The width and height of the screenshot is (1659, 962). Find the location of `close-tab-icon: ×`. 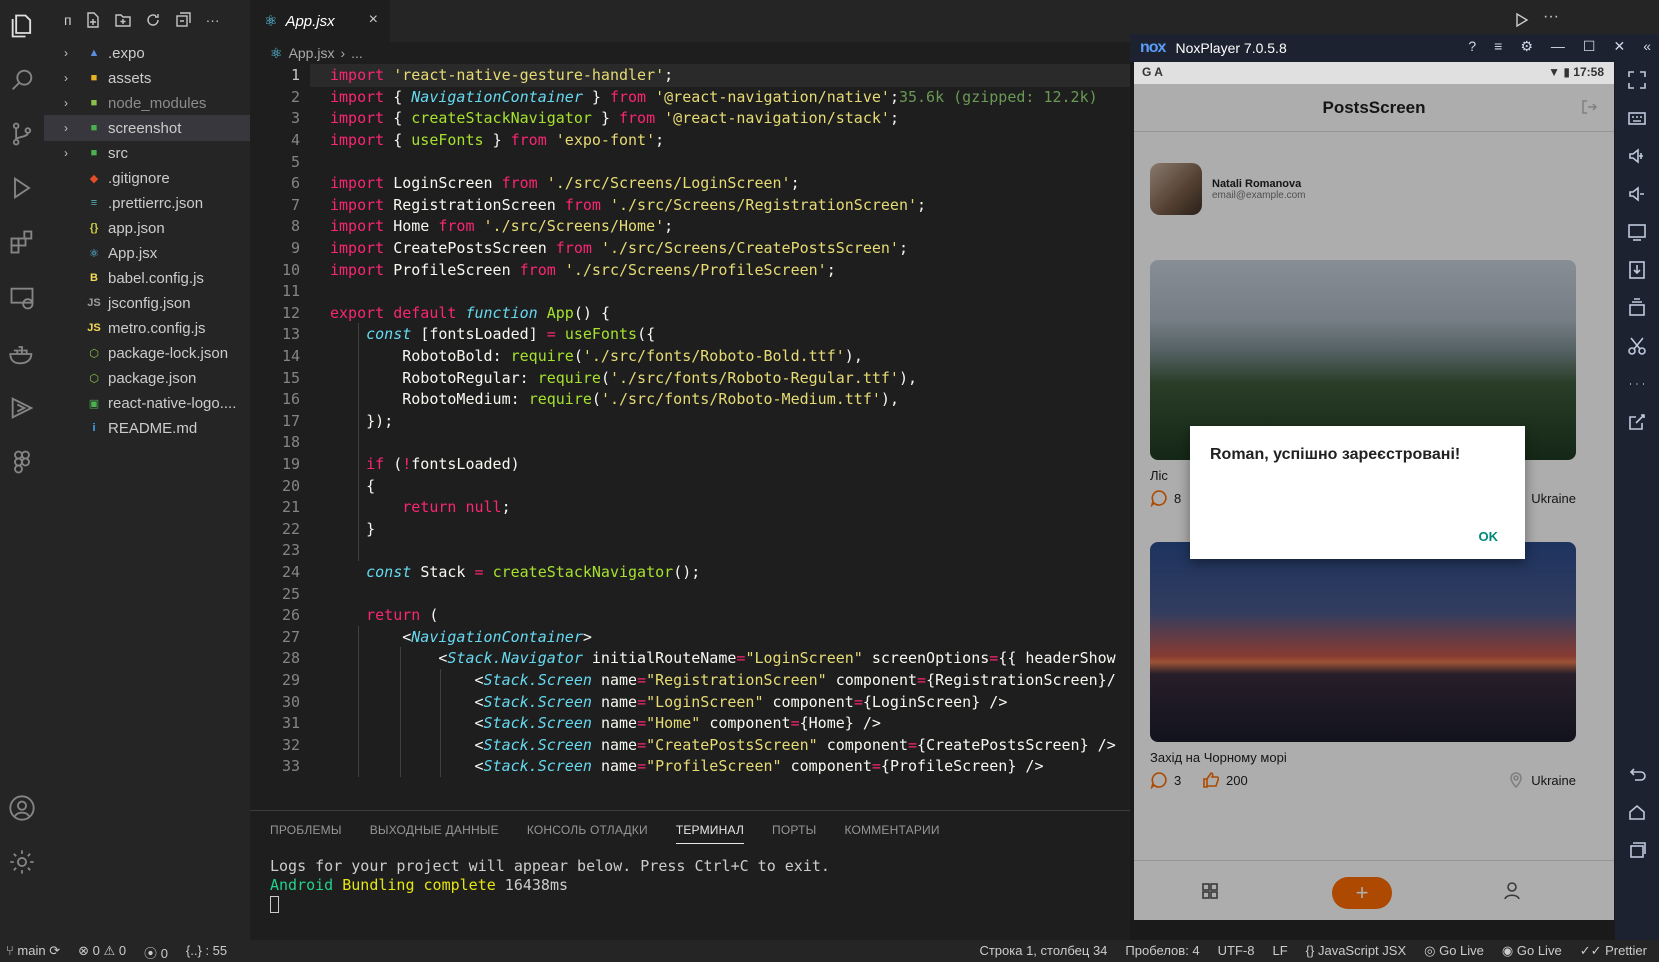

close-tab-icon: × is located at coordinates (373, 20).